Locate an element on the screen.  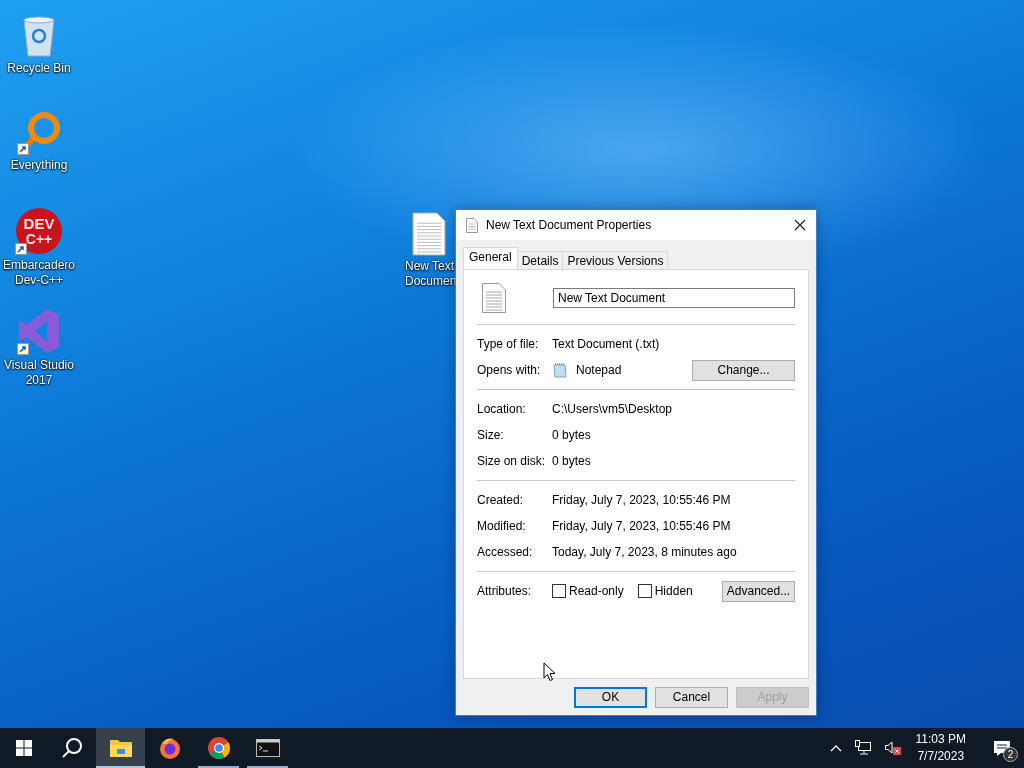
windows-start-icon is located at coordinates (24, 748).